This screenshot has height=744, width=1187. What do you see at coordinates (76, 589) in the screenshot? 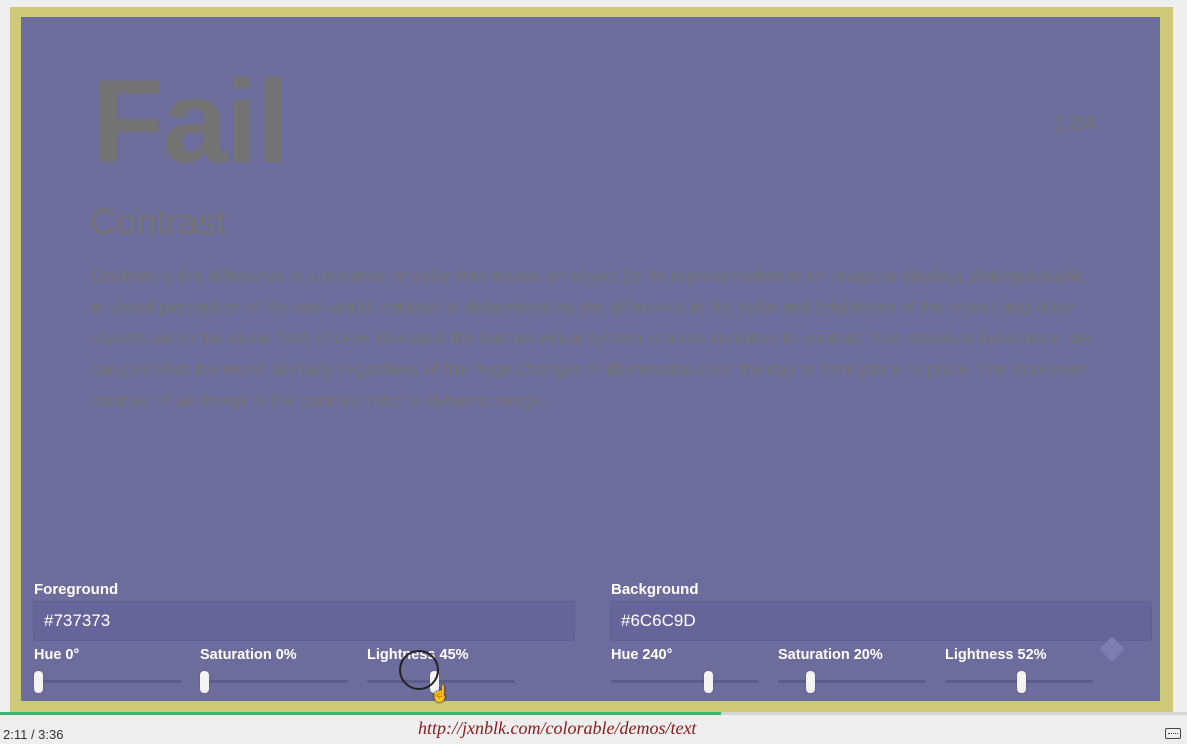
I see `foreground-label: Foreground` at bounding box center [76, 589].